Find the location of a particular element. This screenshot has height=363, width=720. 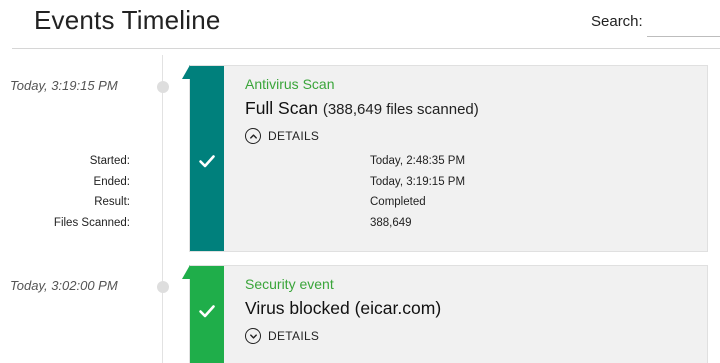

detail-key: Ended: is located at coordinates (111, 181).